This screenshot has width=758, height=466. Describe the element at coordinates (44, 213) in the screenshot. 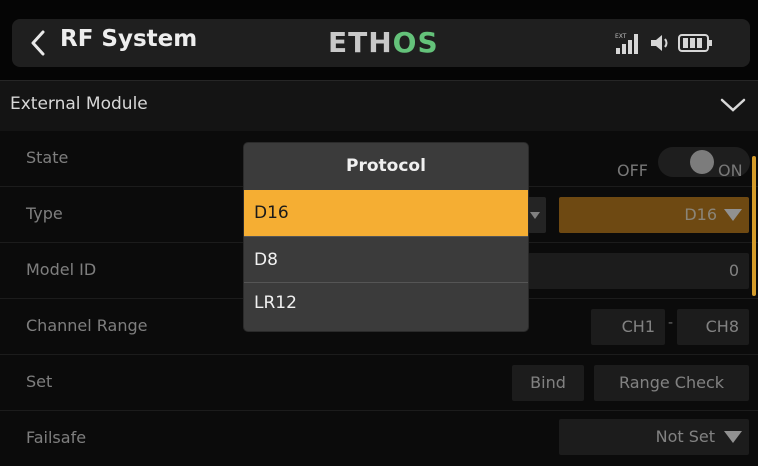

I see `type-label: Type` at that location.